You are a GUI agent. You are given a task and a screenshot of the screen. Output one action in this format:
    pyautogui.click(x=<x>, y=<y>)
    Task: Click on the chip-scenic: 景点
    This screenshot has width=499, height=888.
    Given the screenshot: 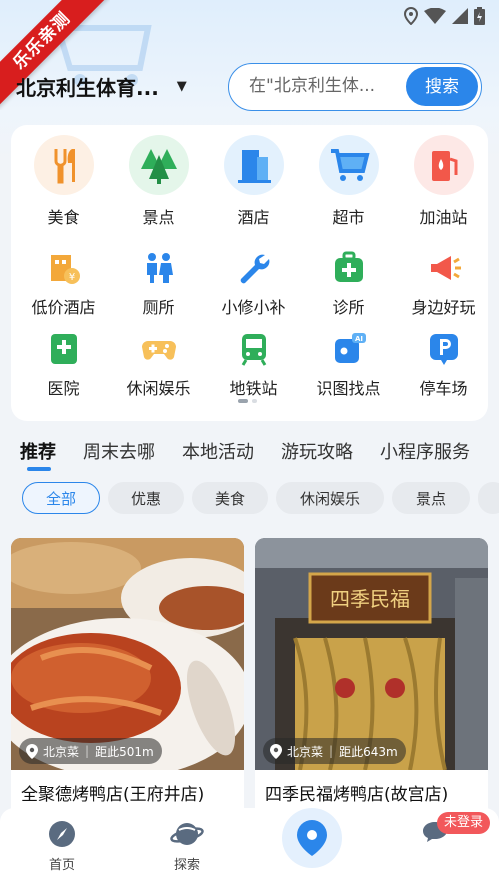 What is the action you would take?
    pyautogui.click(x=431, y=498)
    